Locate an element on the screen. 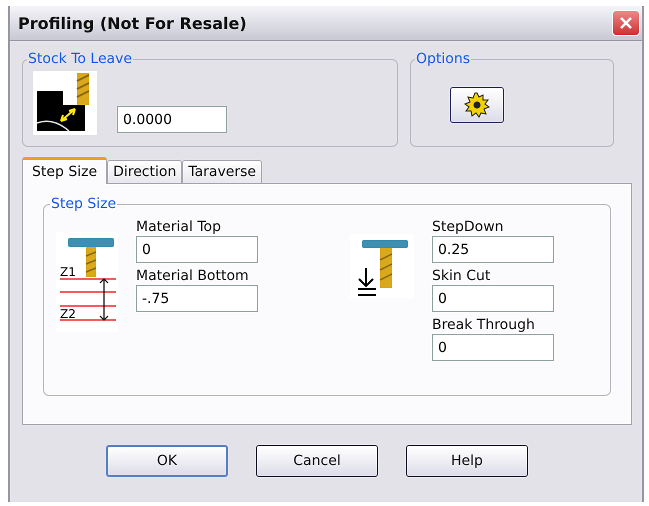 The image size is (649, 506). group-title: Options is located at coordinates (443, 59).